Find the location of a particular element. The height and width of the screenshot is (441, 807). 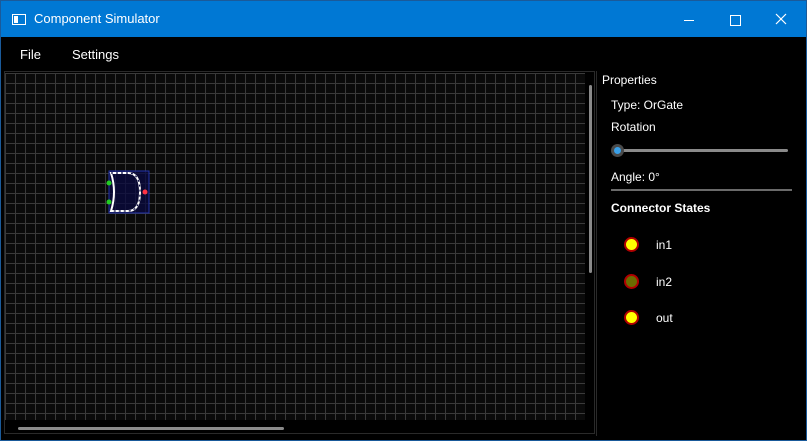

app-icon is located at coordinates (19, 19).